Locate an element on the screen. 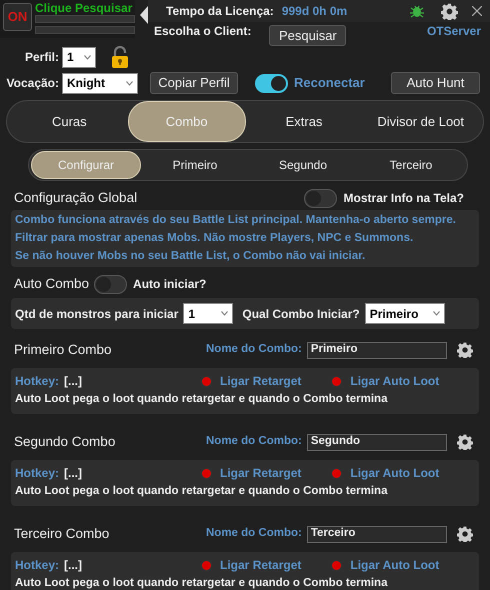 This screenshot has width=490, height=590. show-info-toggle is located at coordinates (320, 198).